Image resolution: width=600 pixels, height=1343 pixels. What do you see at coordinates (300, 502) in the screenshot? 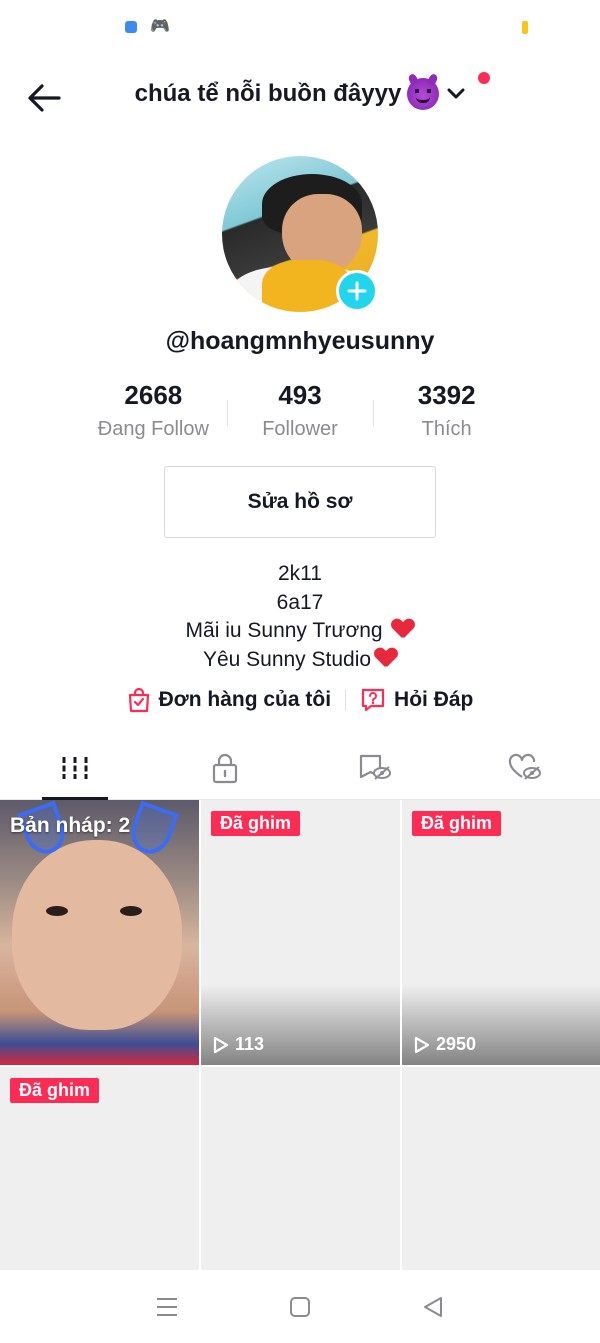
I see `edit-profile-button: Sửa hồ sơ` at bounding box center [300, 502].